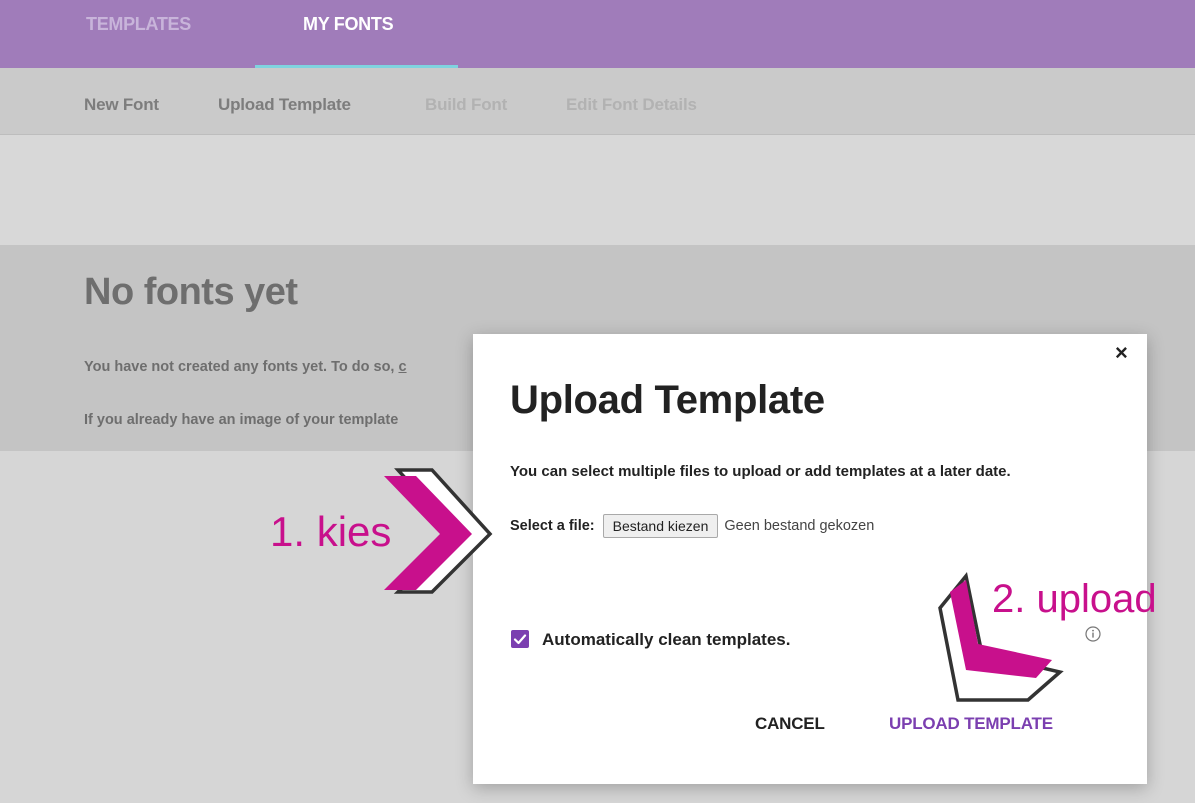 This screenshot has width=1195, height=803. What do you see at coordinates (971, 724) in the screenshot?
I see `upload-template-button: UPLOAD TEMPLATE` at bounding box center [971, 724].